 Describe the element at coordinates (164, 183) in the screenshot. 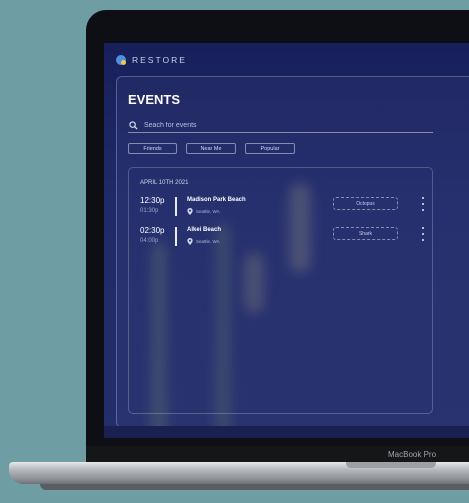

I see `events-date: APRIL 10TH 2021` at that location.